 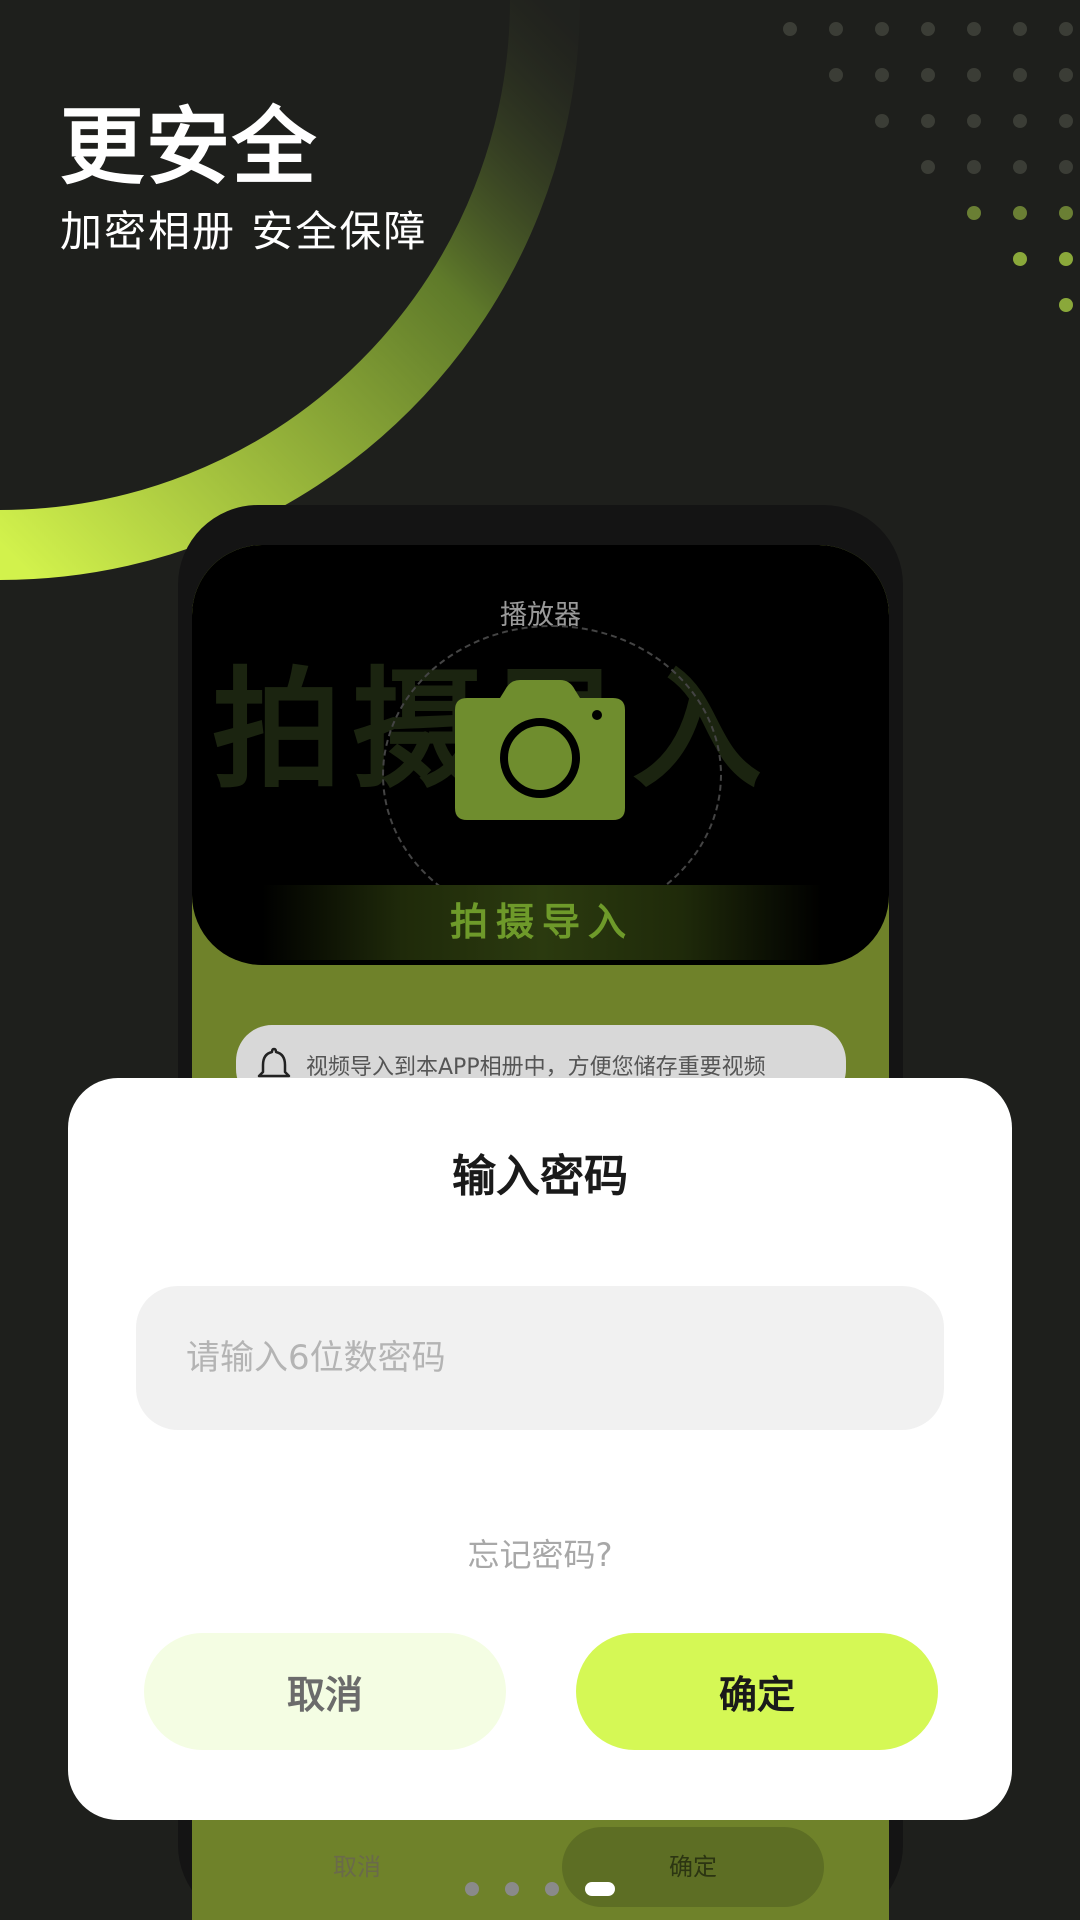 I want to click on import-label: 拍摄导入, so click(x=542, y=922).